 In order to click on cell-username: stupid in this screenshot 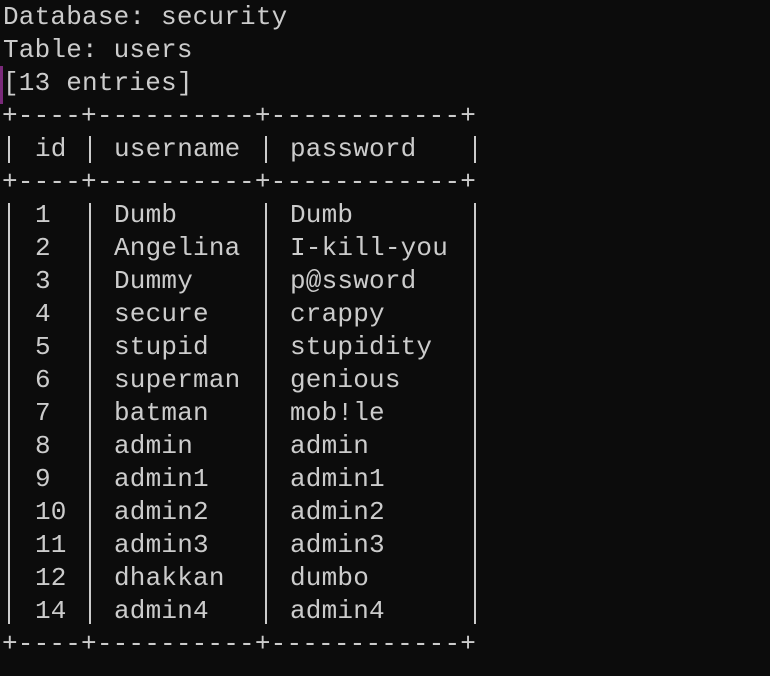, I will do `click(161, 347)`.